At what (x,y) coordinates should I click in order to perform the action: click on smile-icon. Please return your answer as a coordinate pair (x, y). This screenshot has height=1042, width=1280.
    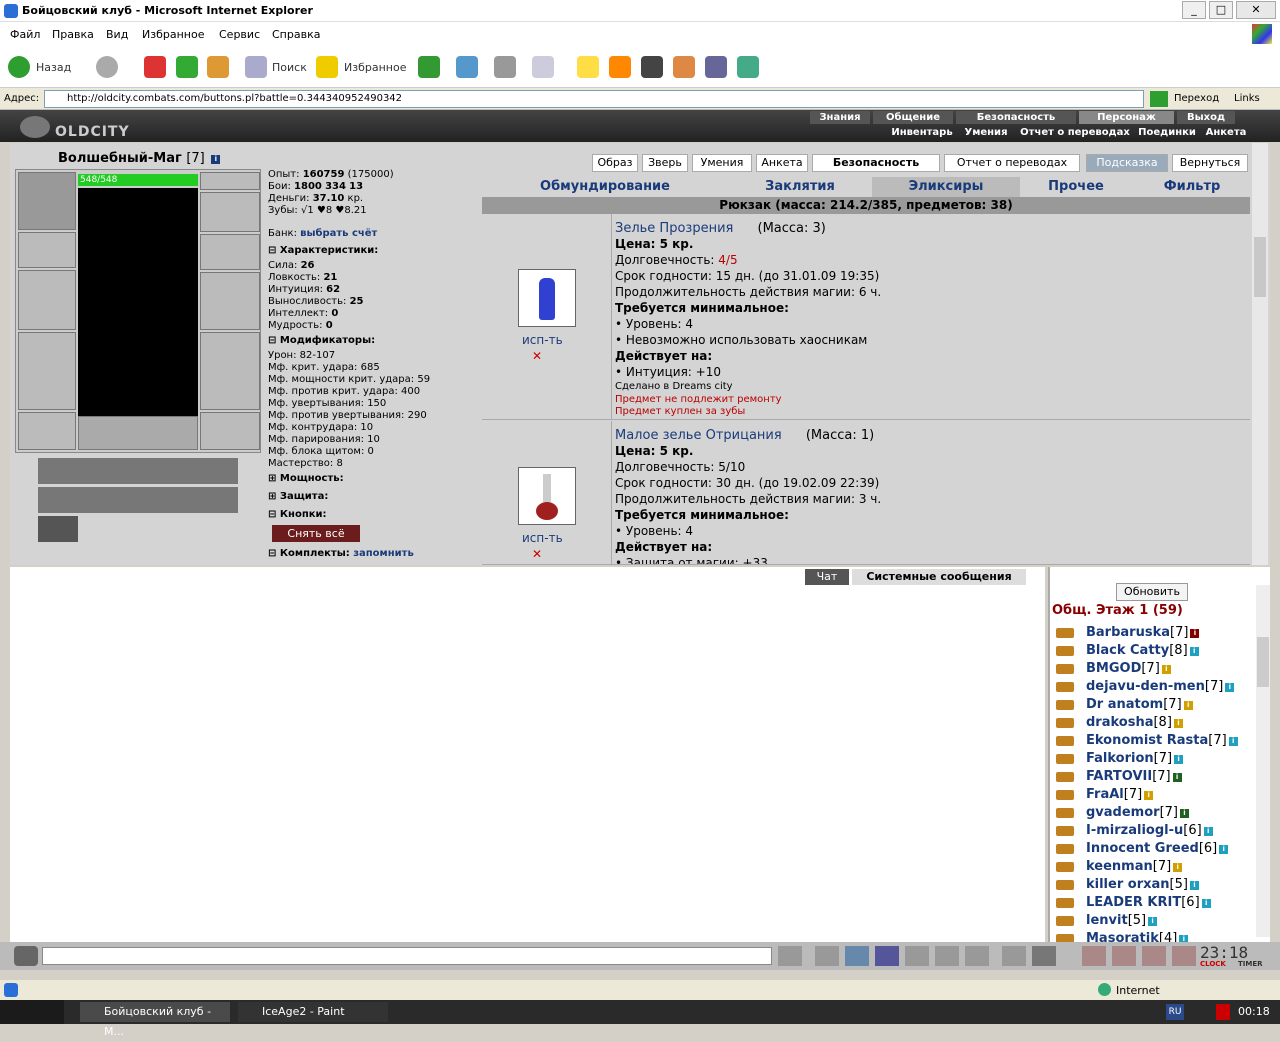
    Looking at the image, I should click on (1014, 956).